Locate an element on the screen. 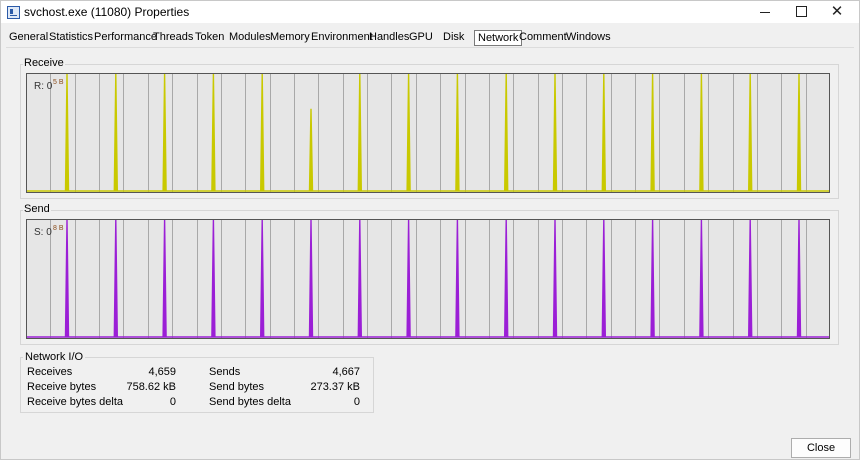 This screenshot has width=860, height=460. minimize-button is located at coordinates (765, 12).